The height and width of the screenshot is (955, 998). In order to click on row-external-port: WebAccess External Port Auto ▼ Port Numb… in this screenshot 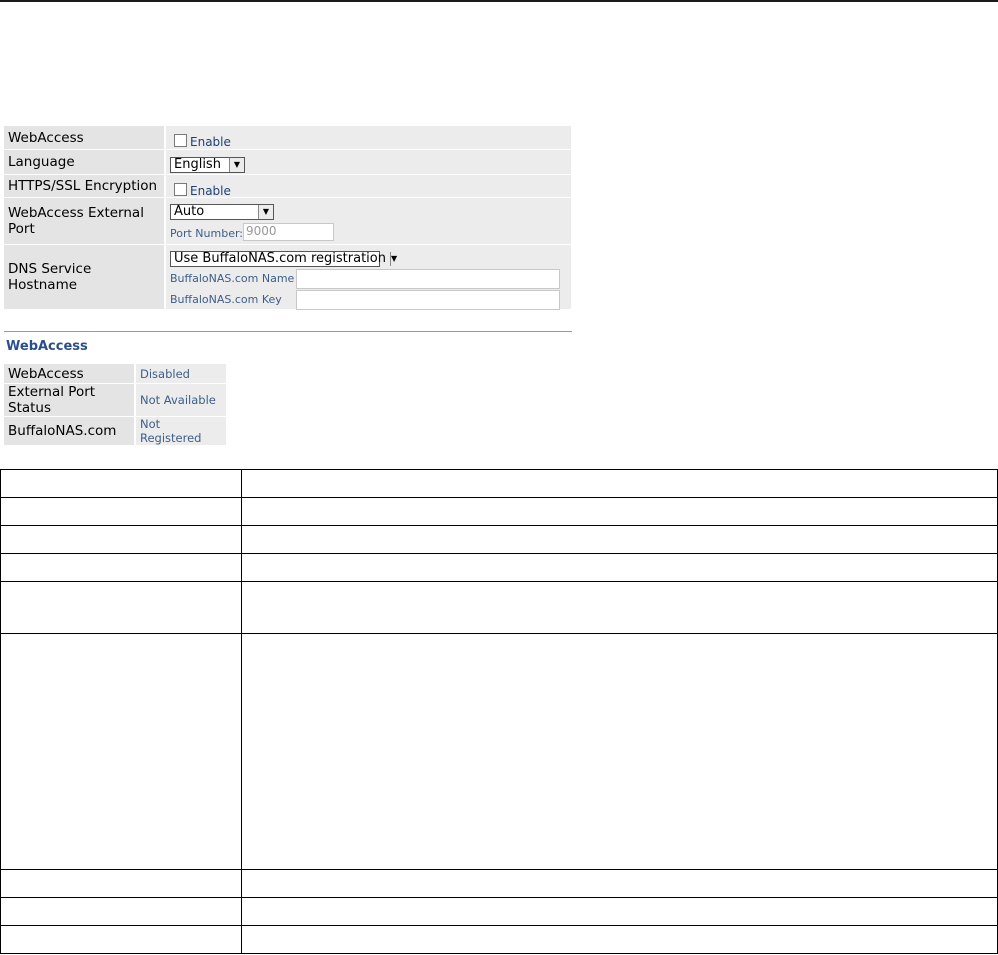, I will do `click(287, 221)`.